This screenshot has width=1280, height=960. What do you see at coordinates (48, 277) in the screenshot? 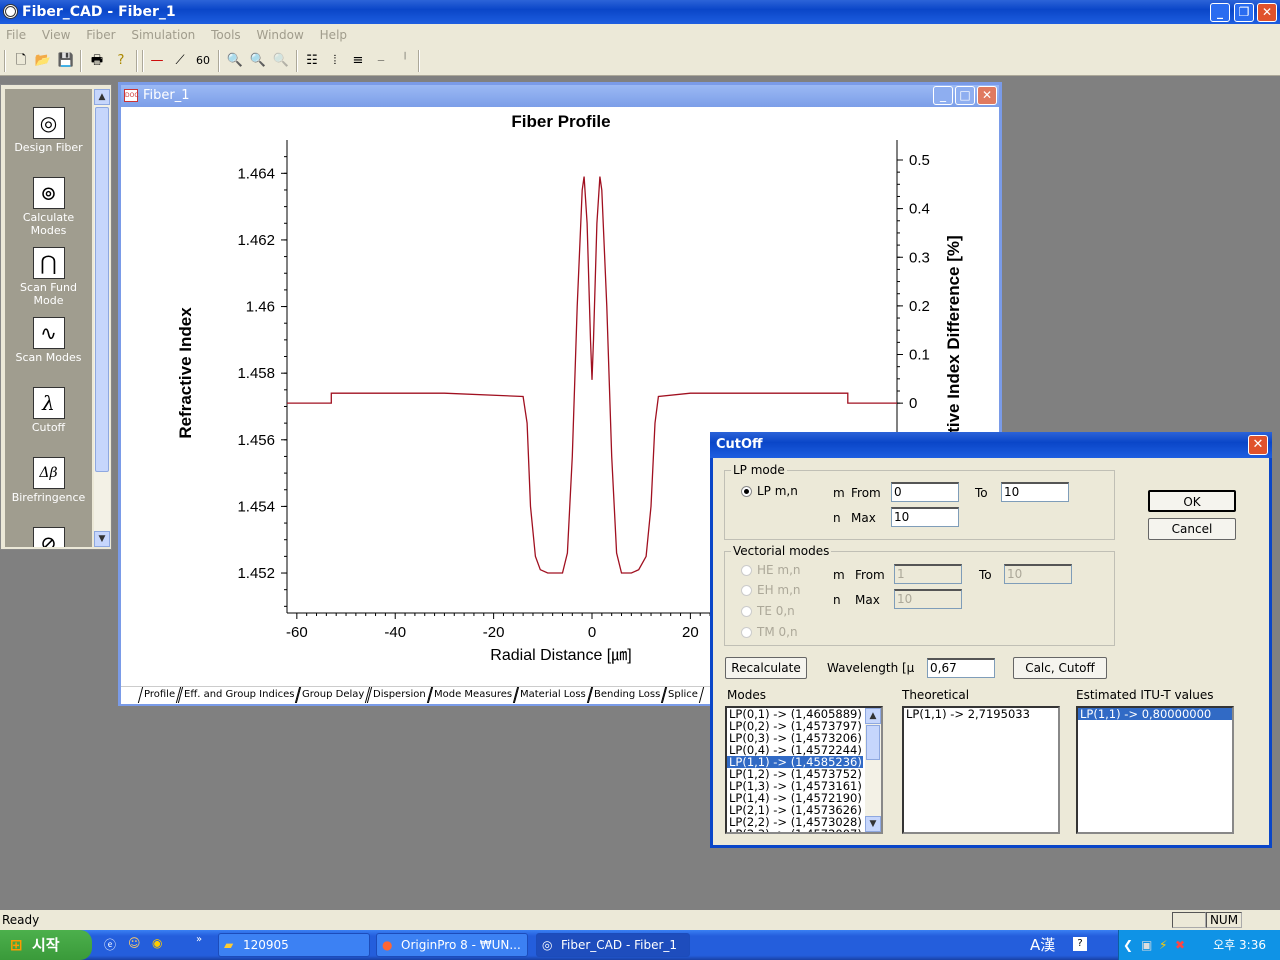
I see `sidebar-item-scan-fund-mode: ⋂ Scan Fund Mode` at bounding box center [48, 277].